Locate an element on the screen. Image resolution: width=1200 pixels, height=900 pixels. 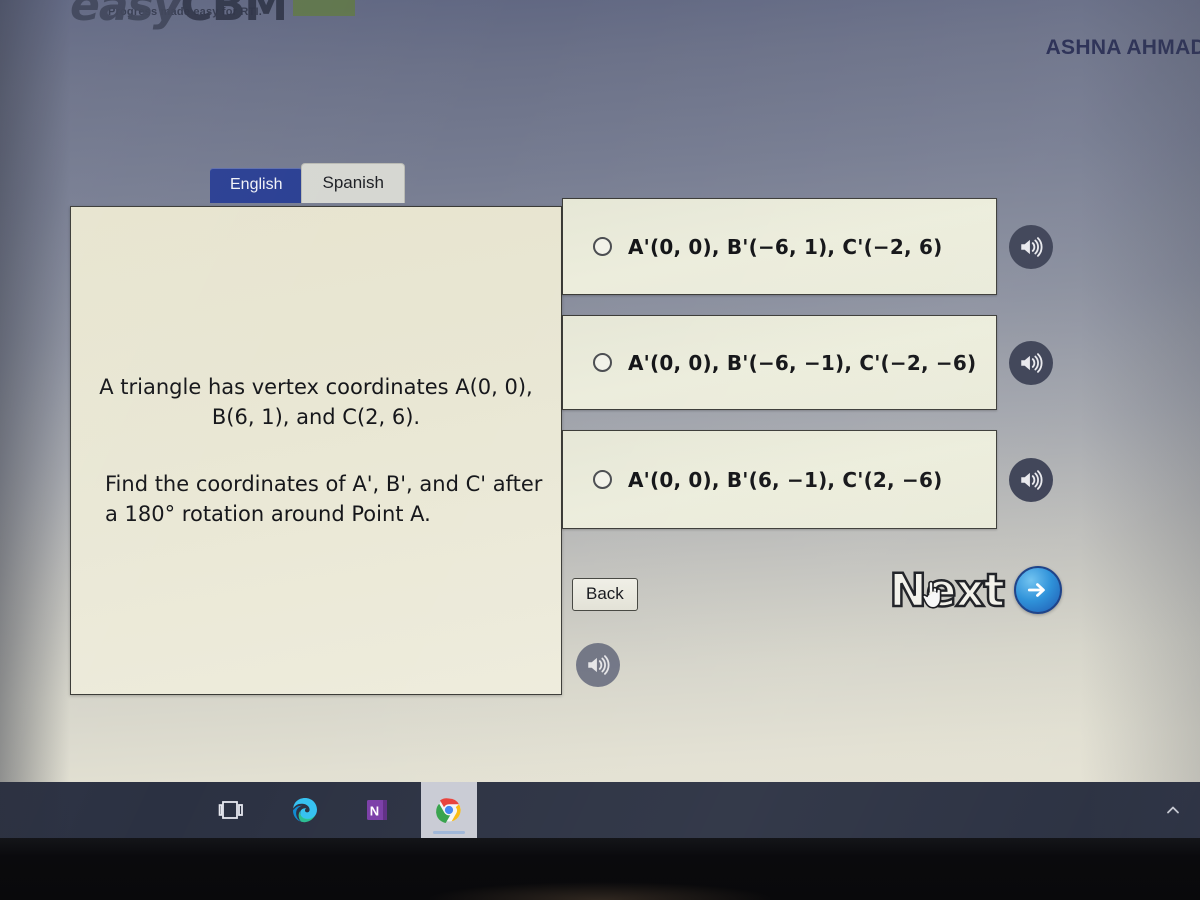
logo-text: easyCBM is located at coordinates (213, 15).